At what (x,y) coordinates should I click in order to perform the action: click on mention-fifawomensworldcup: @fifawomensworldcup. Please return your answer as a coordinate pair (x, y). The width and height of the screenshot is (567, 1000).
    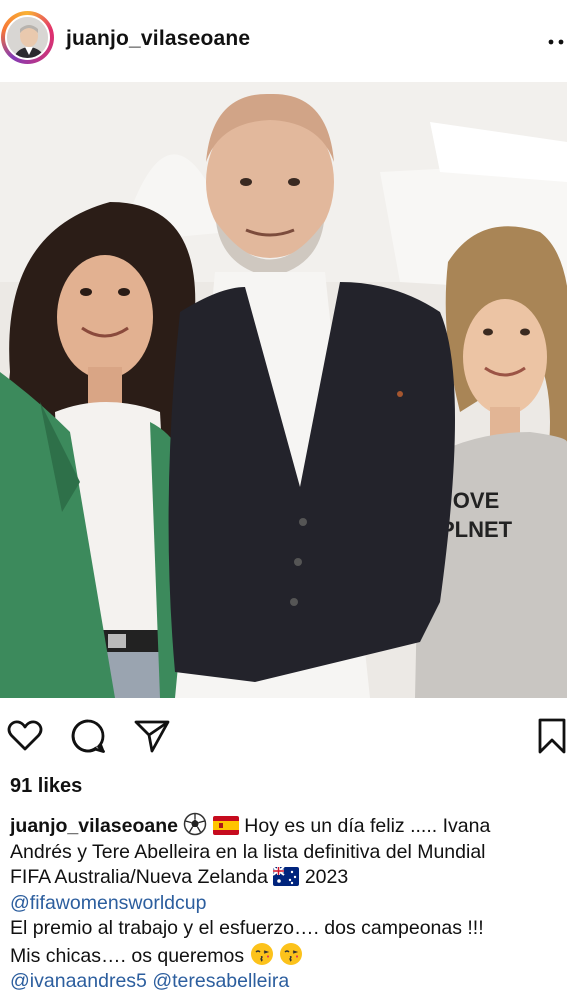
    Looking at the image, I should click on (108, 903).